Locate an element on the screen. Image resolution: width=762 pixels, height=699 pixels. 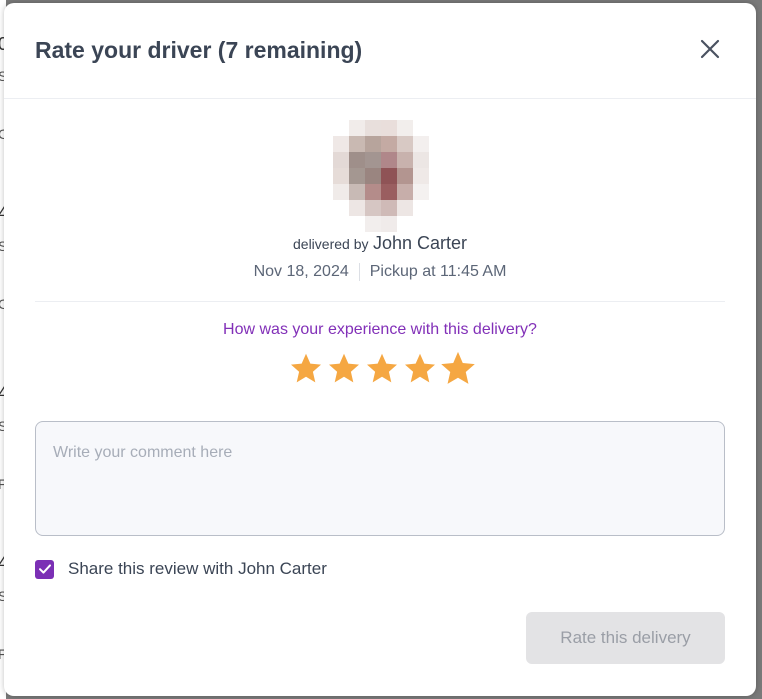
close-button is located at coordinates (710, 49).